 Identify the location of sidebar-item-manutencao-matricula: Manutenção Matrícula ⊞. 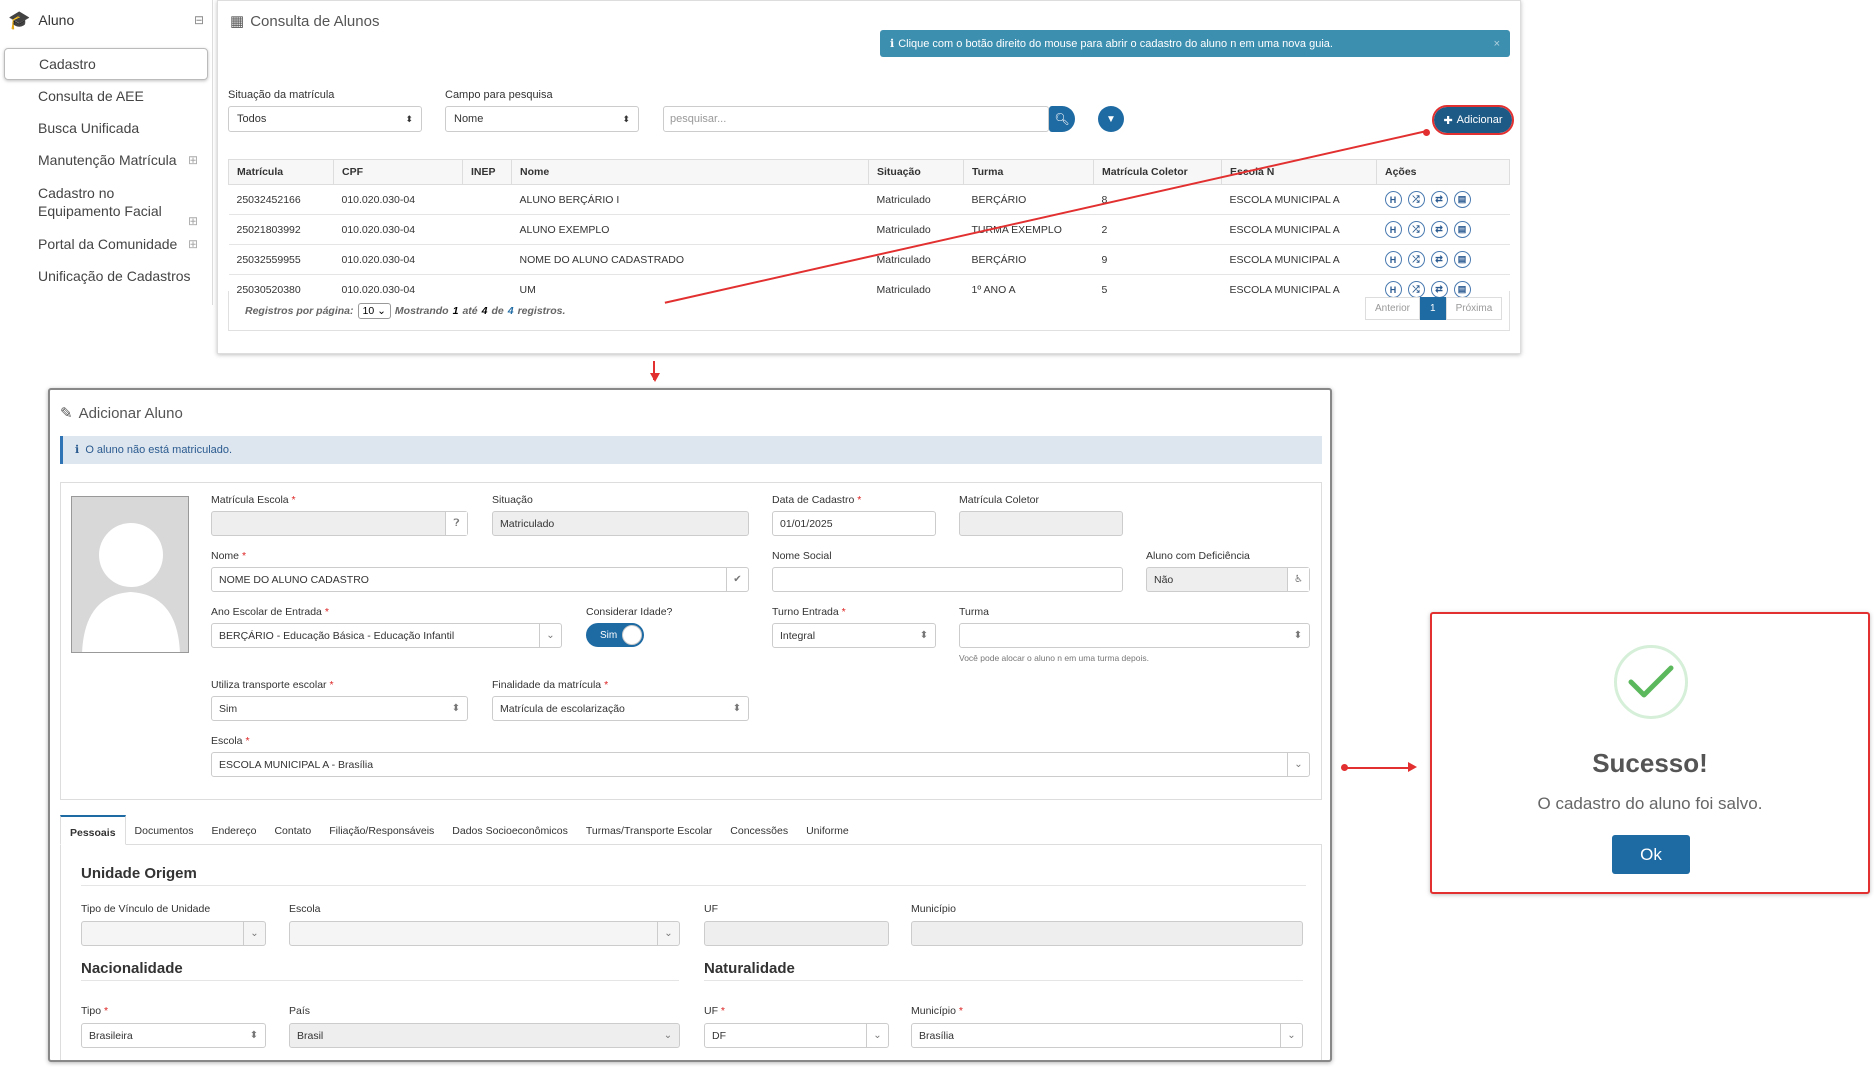
(106, 160).